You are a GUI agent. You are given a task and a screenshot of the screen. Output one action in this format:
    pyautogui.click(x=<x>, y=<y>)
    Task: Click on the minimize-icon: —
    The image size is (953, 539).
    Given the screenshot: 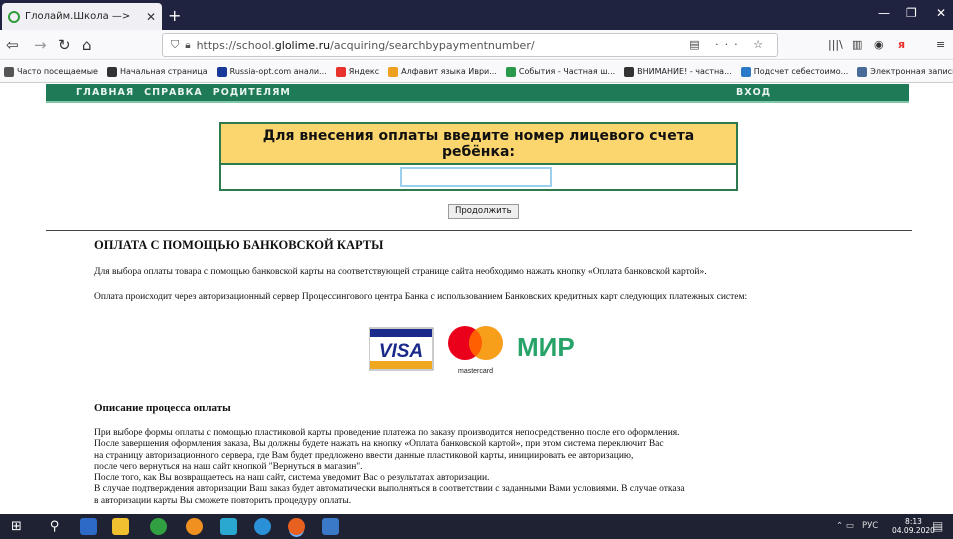 What is the action you would take?
    pyautogui.click(x=884, y=13)
    